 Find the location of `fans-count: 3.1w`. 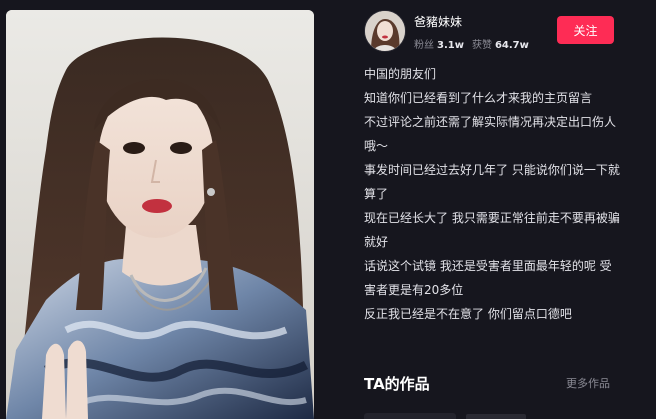

fans-count: 3.1w is located at coordinates (450, 45).